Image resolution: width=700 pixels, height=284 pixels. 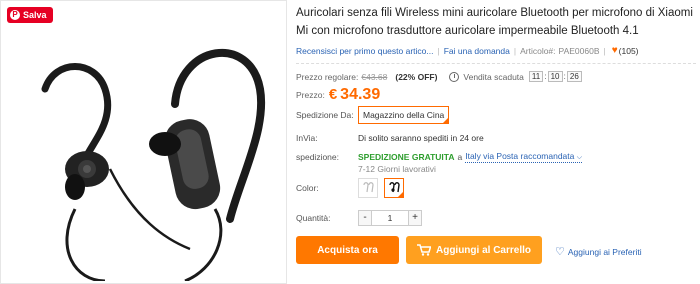 I want to click on cart-icon, so click(x=423, y=250).